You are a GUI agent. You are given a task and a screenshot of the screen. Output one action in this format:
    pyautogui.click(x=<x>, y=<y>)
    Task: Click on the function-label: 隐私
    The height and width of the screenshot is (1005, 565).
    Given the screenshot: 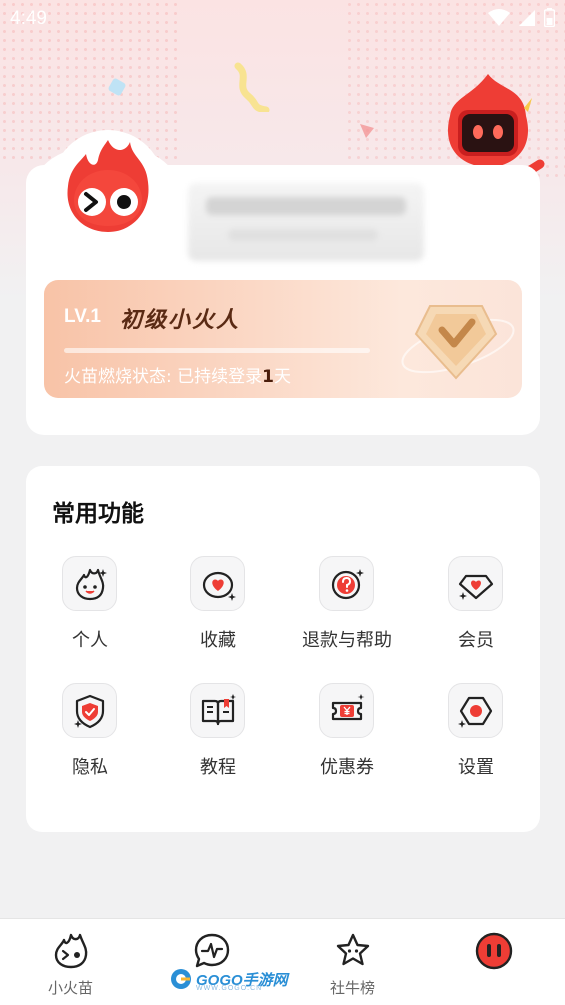 What is the action you would take?
    pyautogui.click(x=90, y=767)
    